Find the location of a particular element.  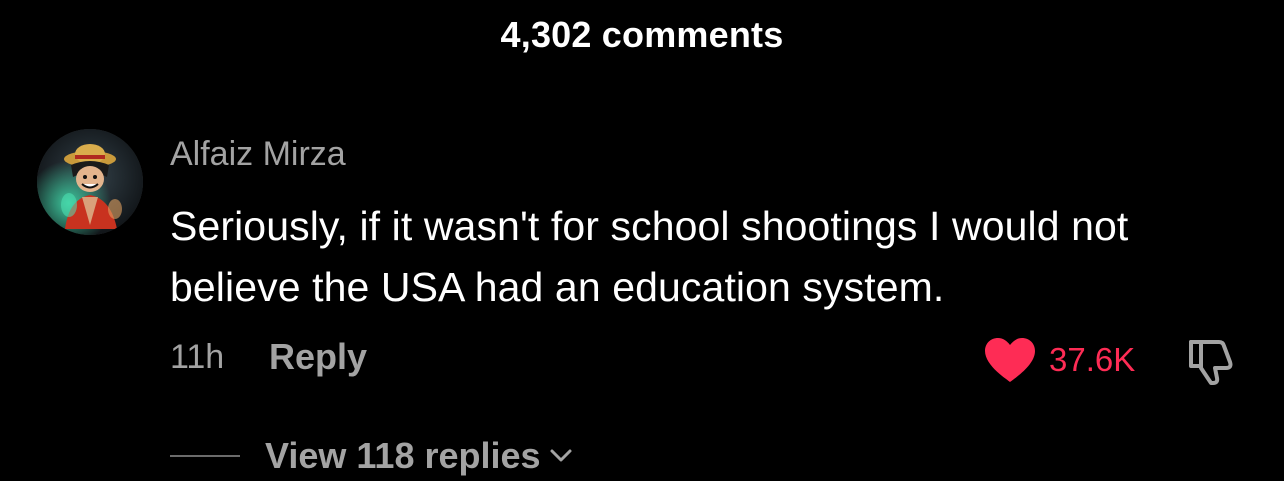

chevron-down-icon is located at coordinates (561, 455).